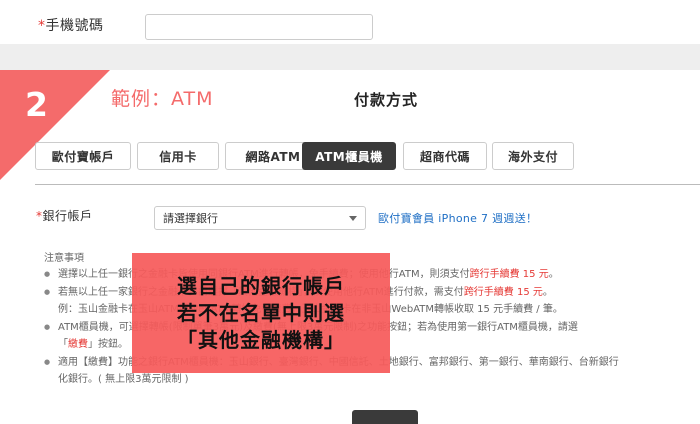 This screenshot has width=700, height=424. I want to click on instruction-overlay: 選自己的銀行帳戶 若不在名單中則選 「其他金融機構」, so click(261, 313).